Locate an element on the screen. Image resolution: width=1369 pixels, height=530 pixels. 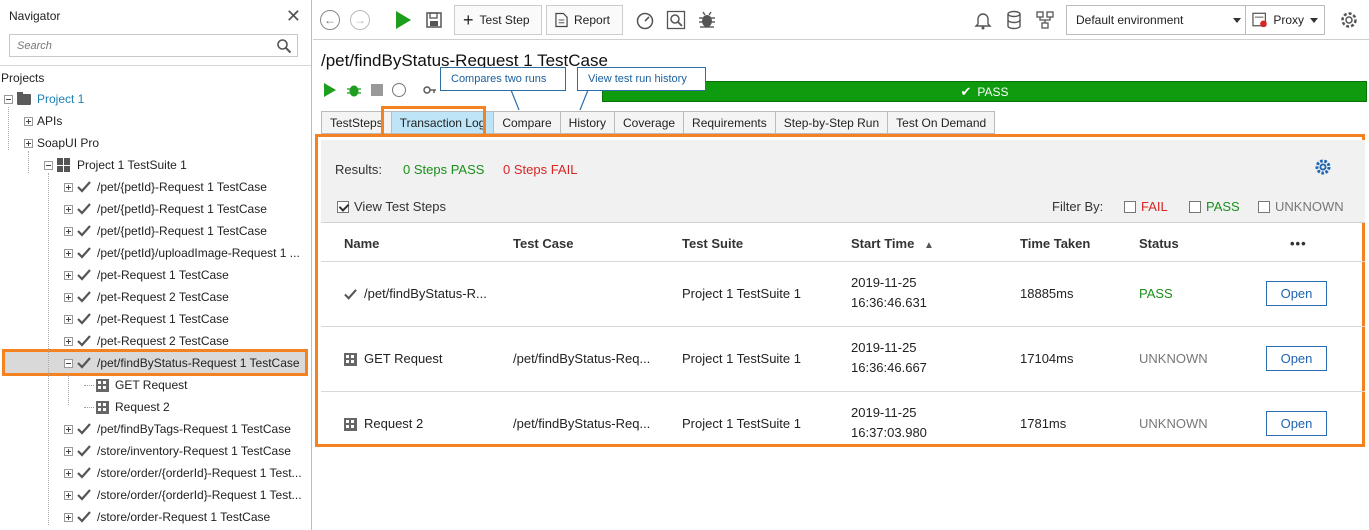
active-tab-highlight is located at coordinates (433, 121).